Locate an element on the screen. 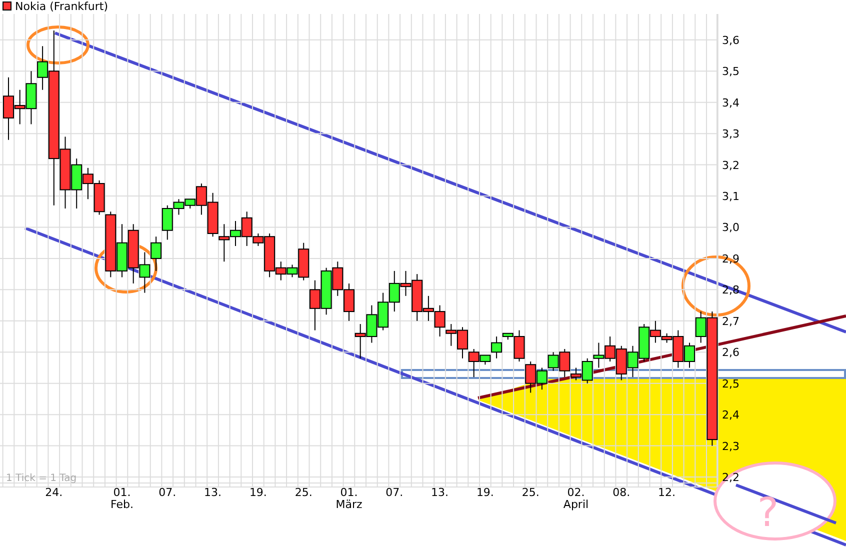 Image resolution: width=846 pixels, height=552 pixels. x-tick-label: 01. März is located at coordinates (349, 498).